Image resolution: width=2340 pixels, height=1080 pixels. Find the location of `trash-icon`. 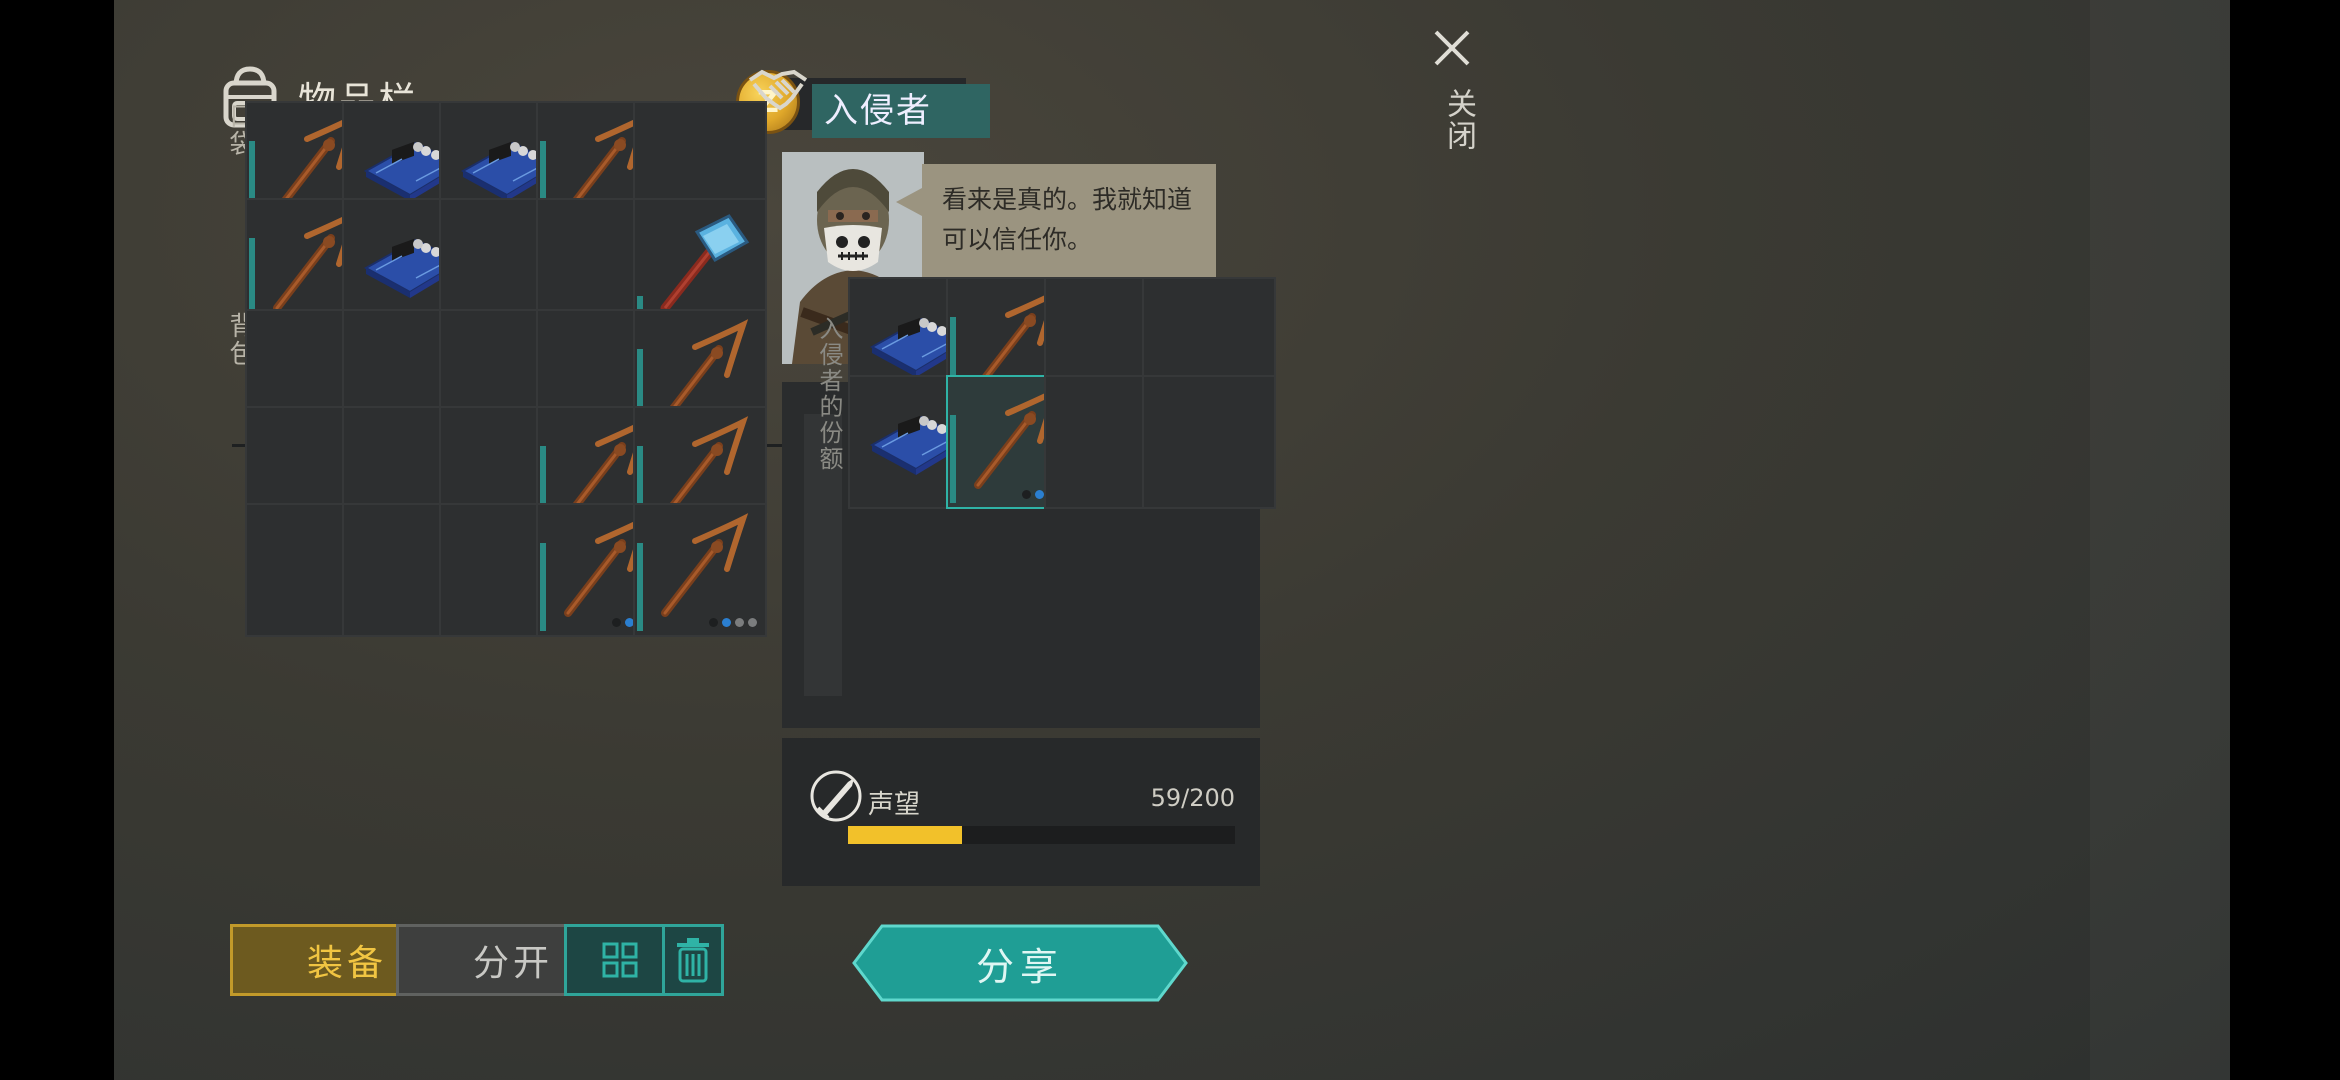

trash-icon is located at coordinates (693, 960).